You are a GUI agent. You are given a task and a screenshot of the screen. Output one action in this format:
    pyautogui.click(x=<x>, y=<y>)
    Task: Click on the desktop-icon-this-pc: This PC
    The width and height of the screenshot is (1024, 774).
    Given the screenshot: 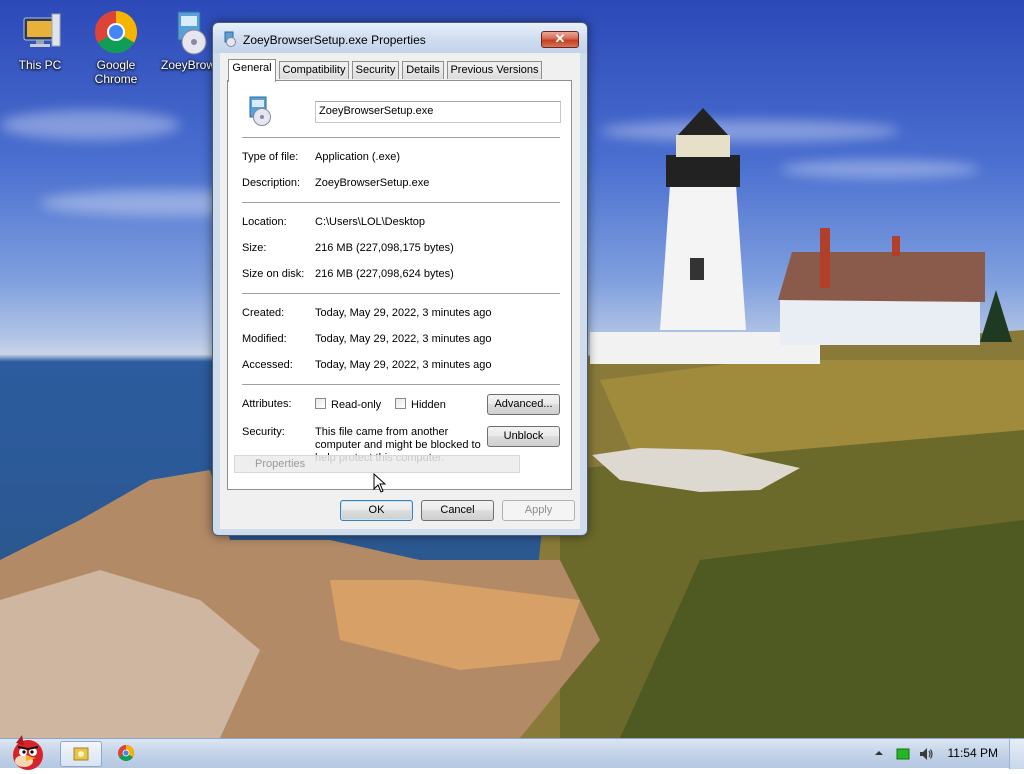 What is the action you would take?
    pyautogui.click(x=40, y=40)
    